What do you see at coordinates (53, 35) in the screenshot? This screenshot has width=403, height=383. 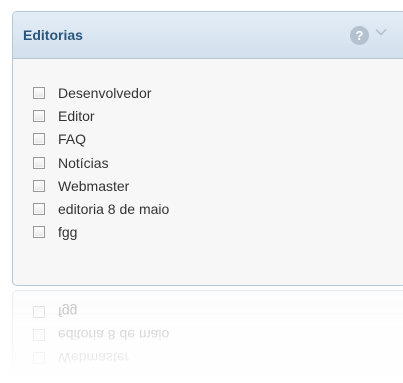 I see `panel-title: Editorias` at bounding box center [53, 35].